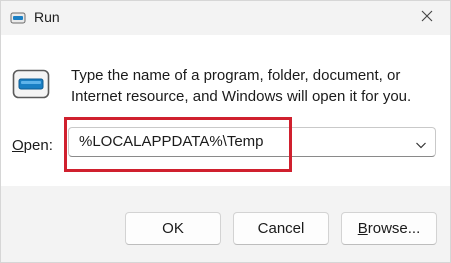 The image size is (451, 263). I want to click on browse-accelerator: B, so click(362, 228).